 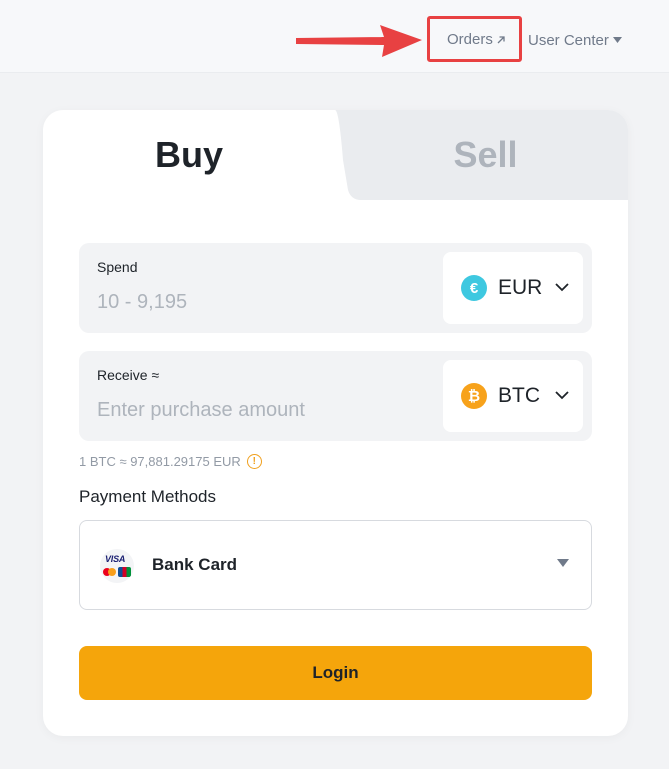 I want to click on bank-card-logos-icon: VISA, so click(x=117, y=566).